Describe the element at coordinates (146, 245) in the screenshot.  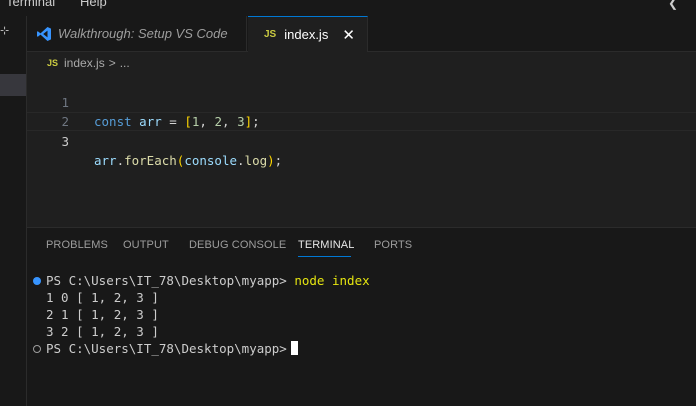
I see `tab-output: OUTPUT` at that location.